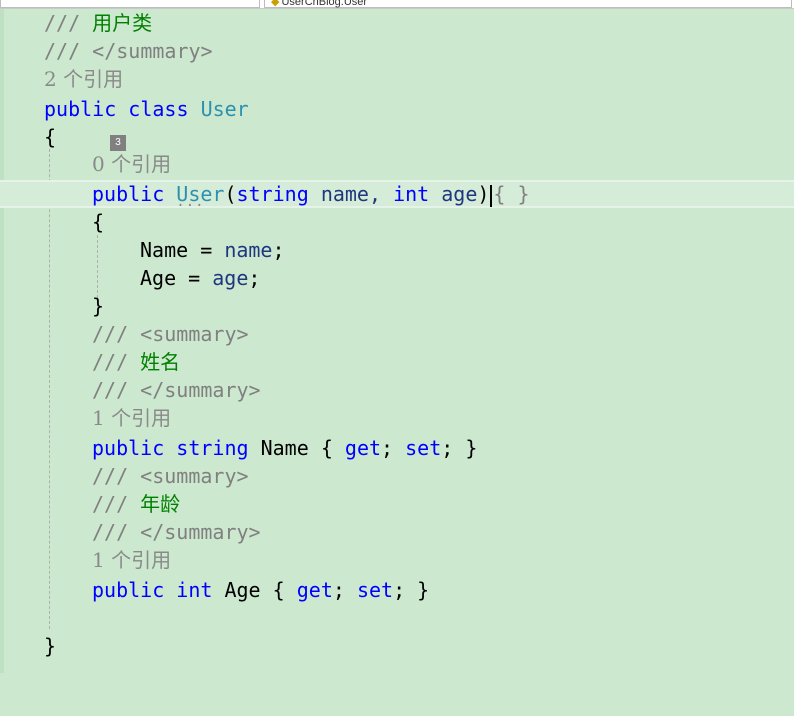 Image resolution: width=794 pixels, height=716 pixels. What do you see at coordinates (98, 222) in the screenshot?
I see `code-line: {` at bounding box center [98, 222].